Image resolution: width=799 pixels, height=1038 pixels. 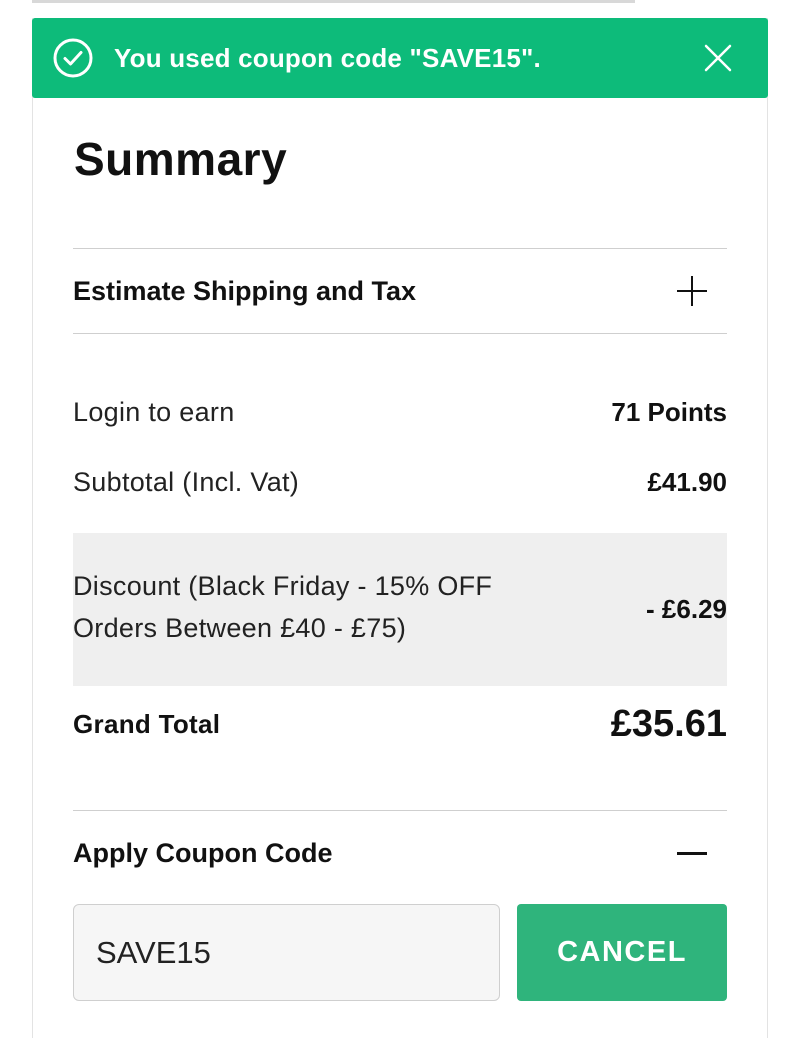 I want to click on plus-icon, so click(x=692, y=291).